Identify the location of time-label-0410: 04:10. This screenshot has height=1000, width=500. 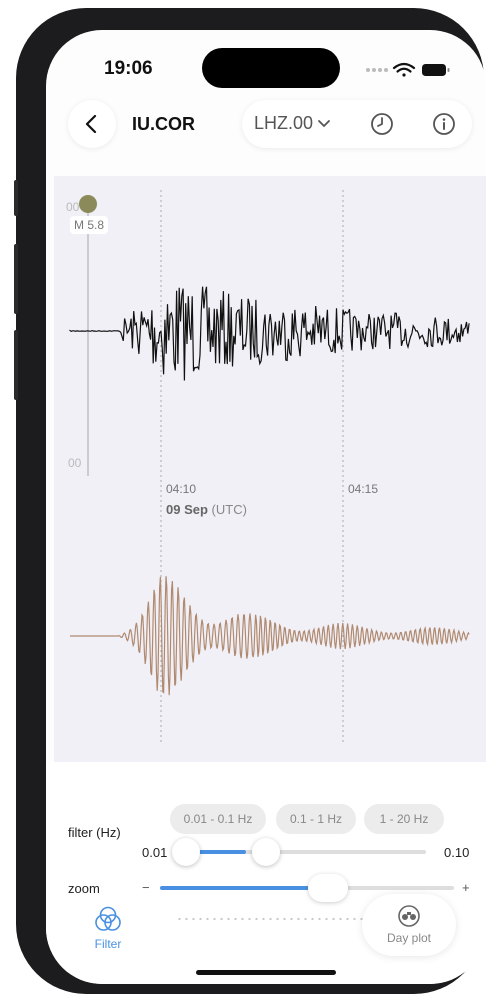
(181, 489).